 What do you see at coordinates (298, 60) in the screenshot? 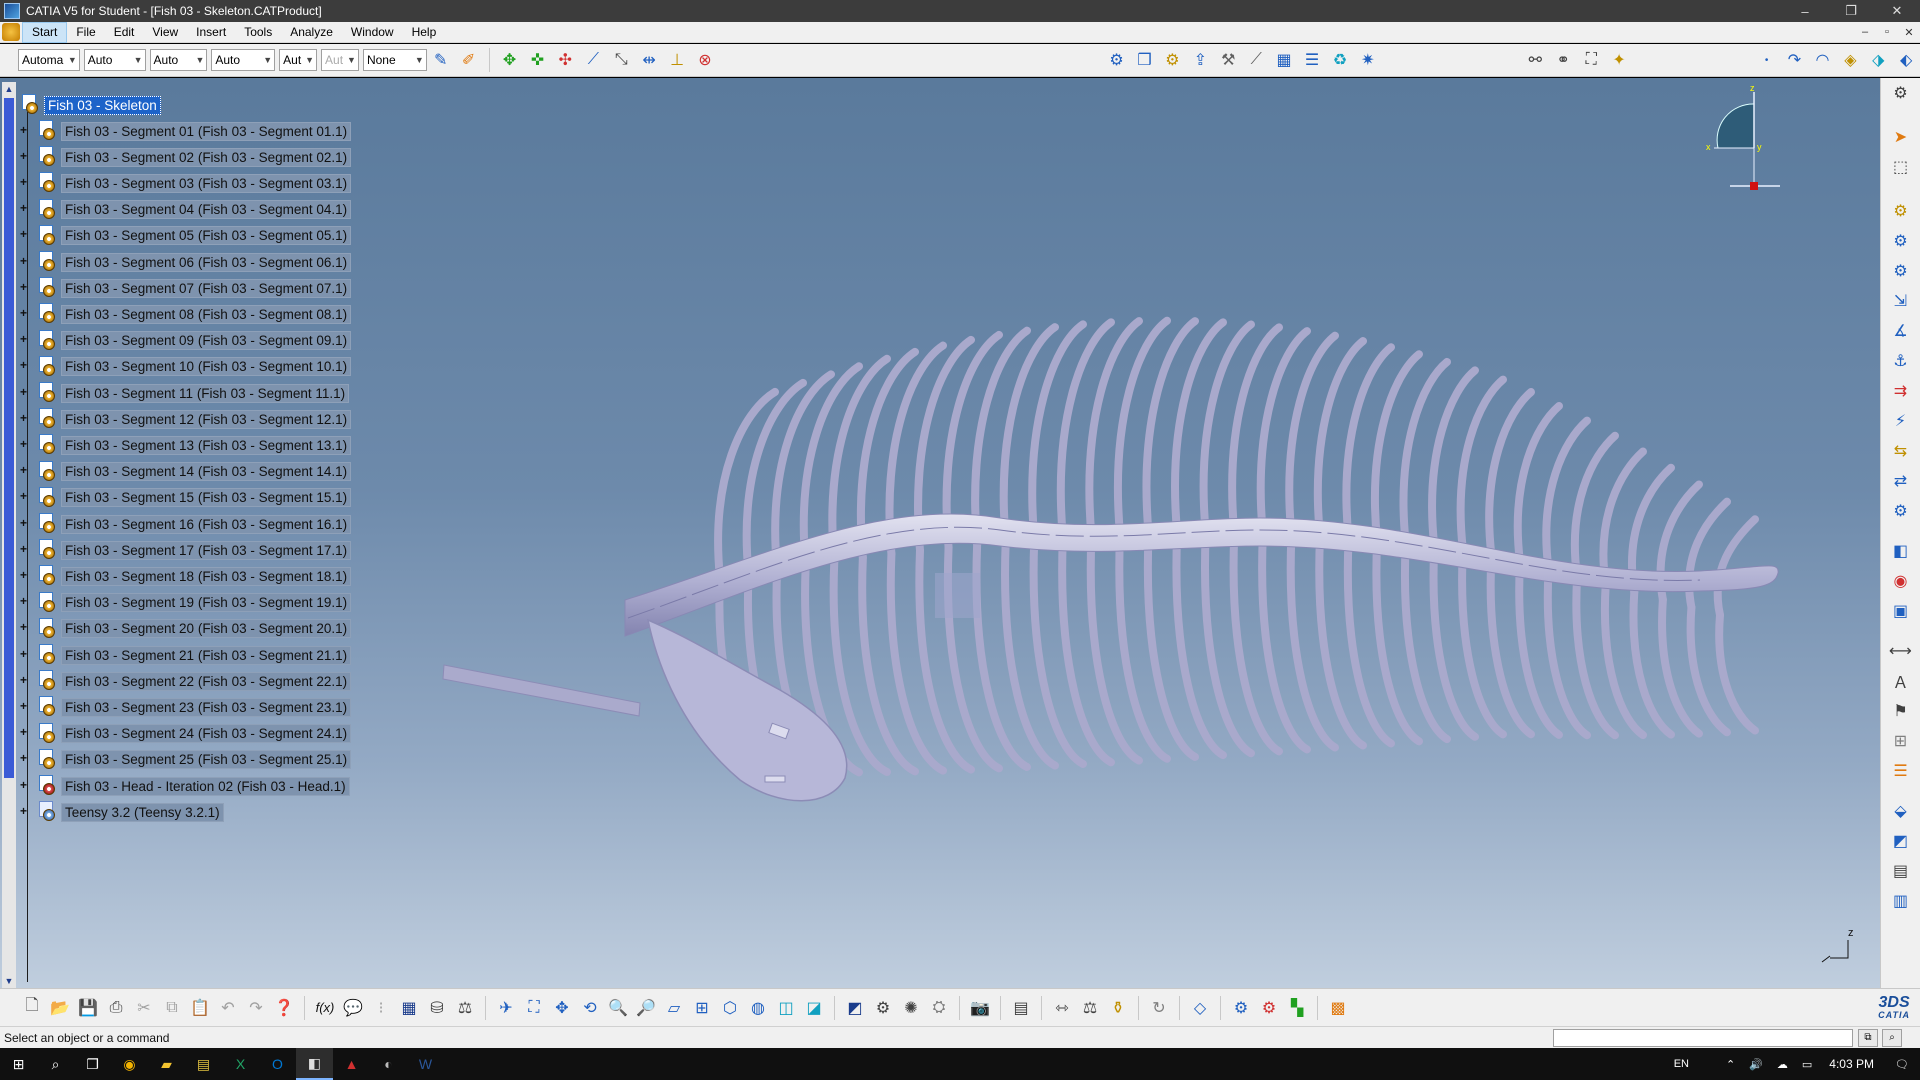
I see `point-type-combo: Aut ▼` at bounding box center [298, 60].